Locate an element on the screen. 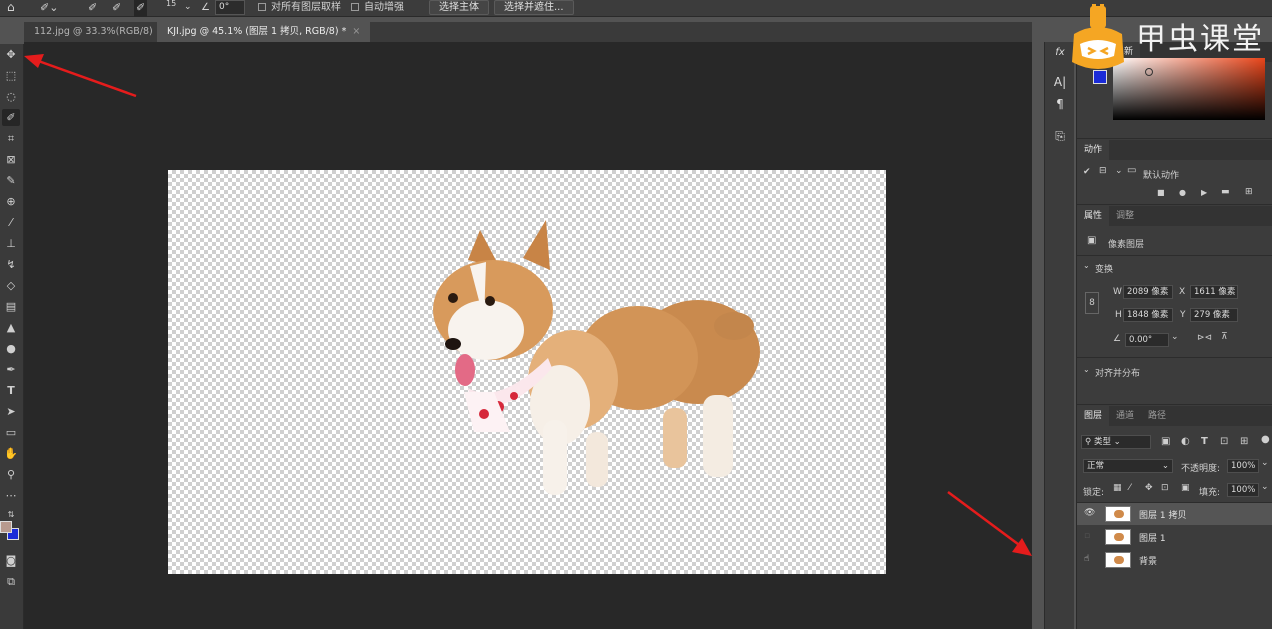 This screenshot has width=1272, height=629. brush-size-label: 15 is located at coordinates (171, 8).